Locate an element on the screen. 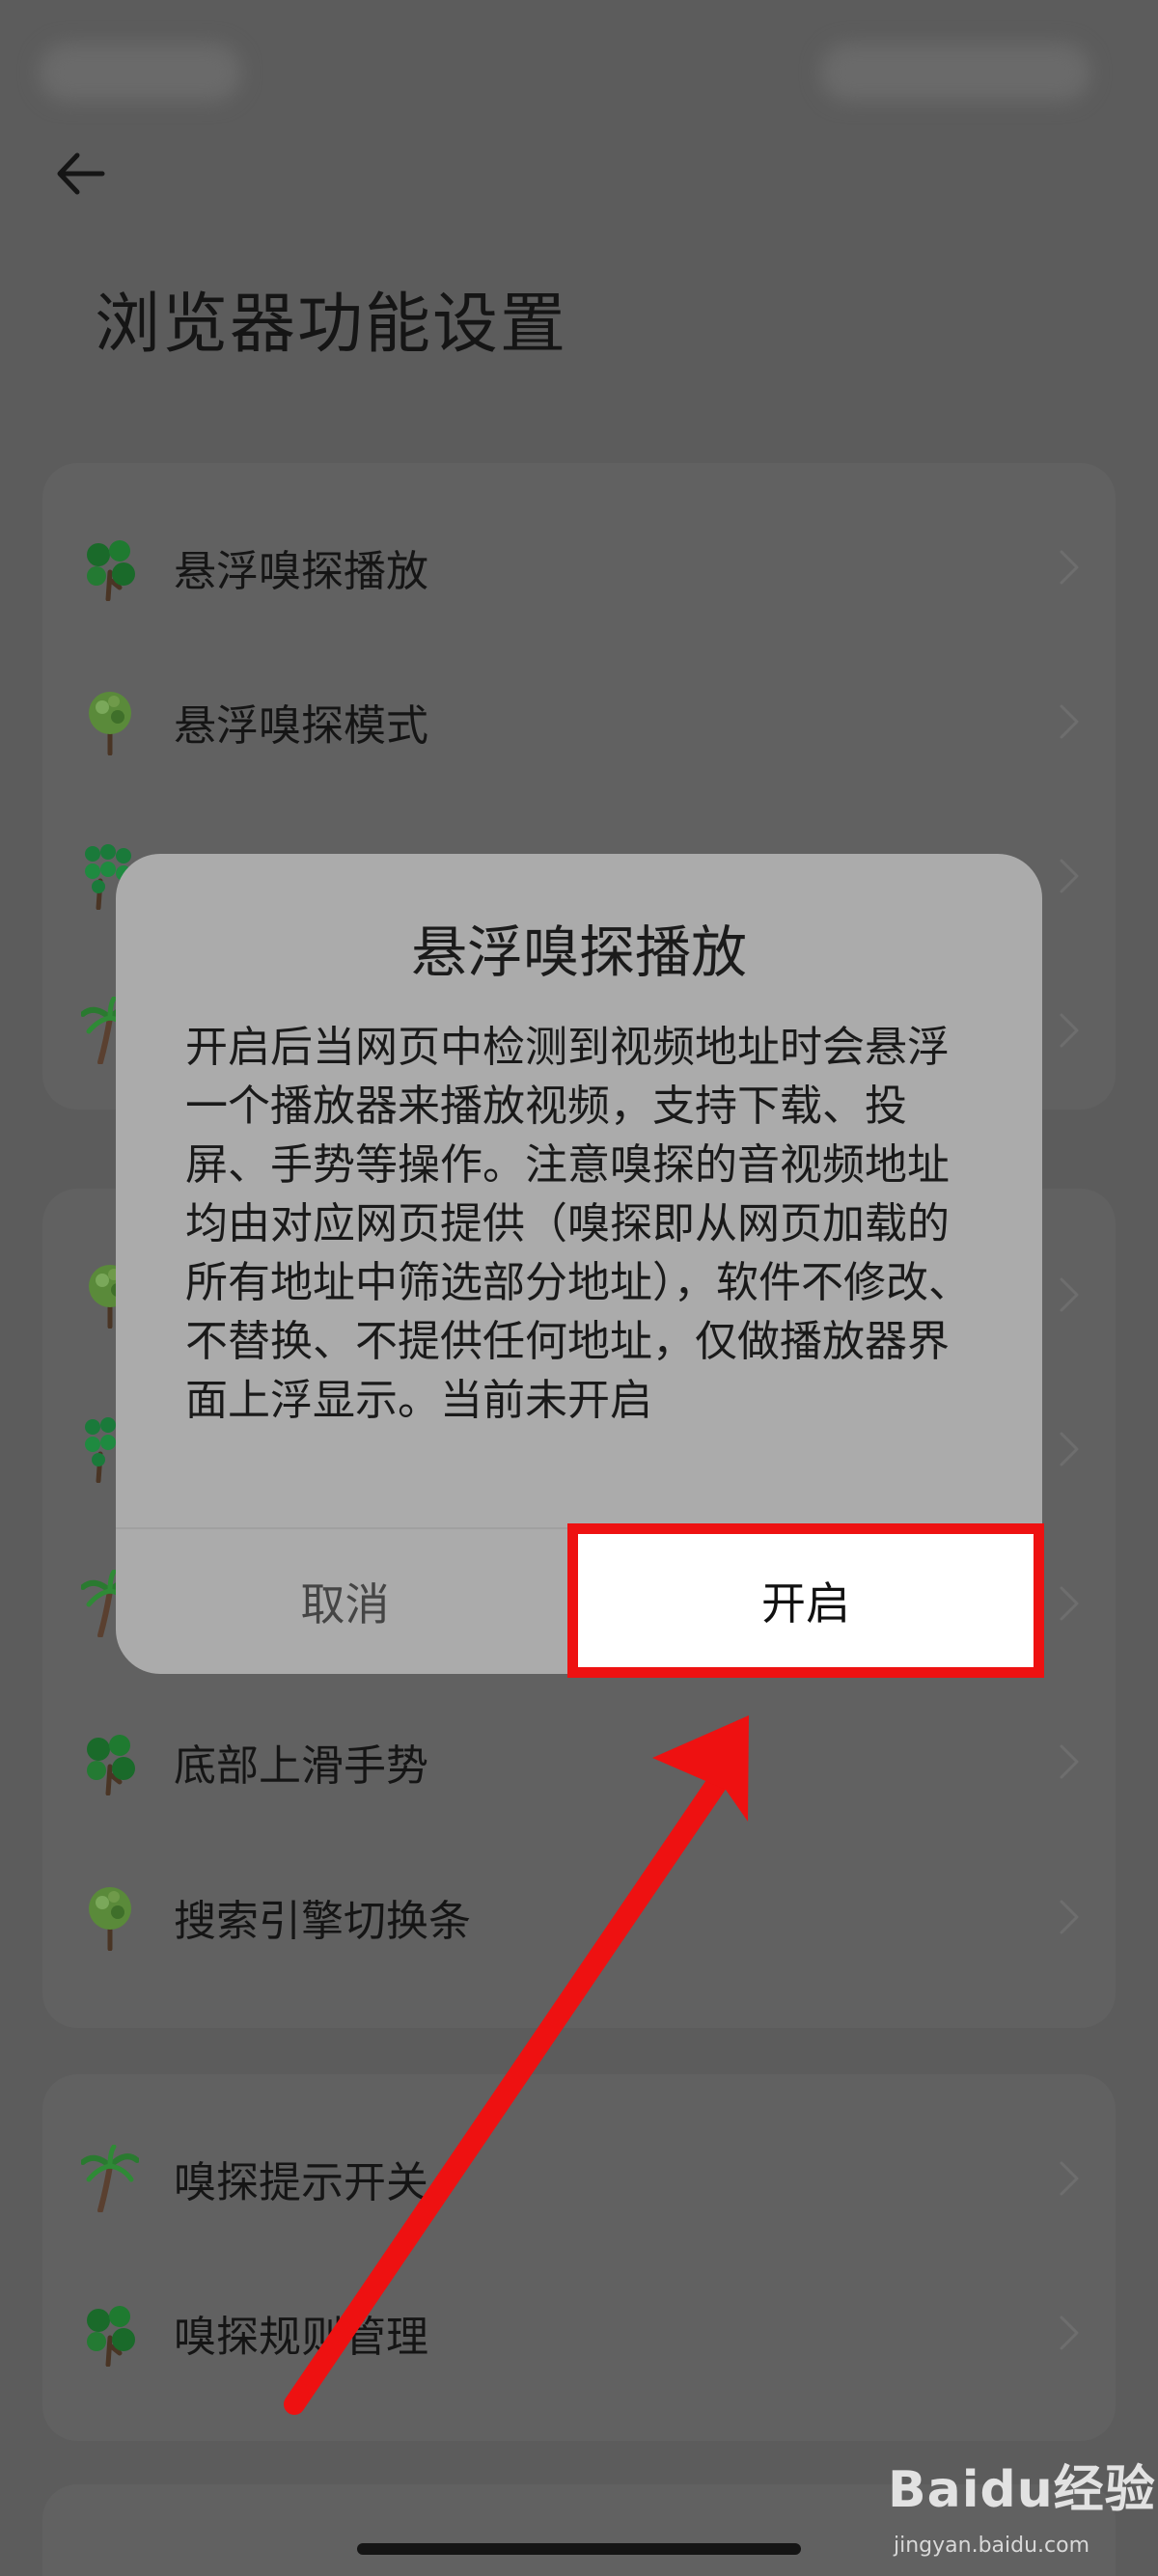 The width and height of the screenshot is (1158, 2576). status-bar-right-blurred is located at coordinates (955, 72).